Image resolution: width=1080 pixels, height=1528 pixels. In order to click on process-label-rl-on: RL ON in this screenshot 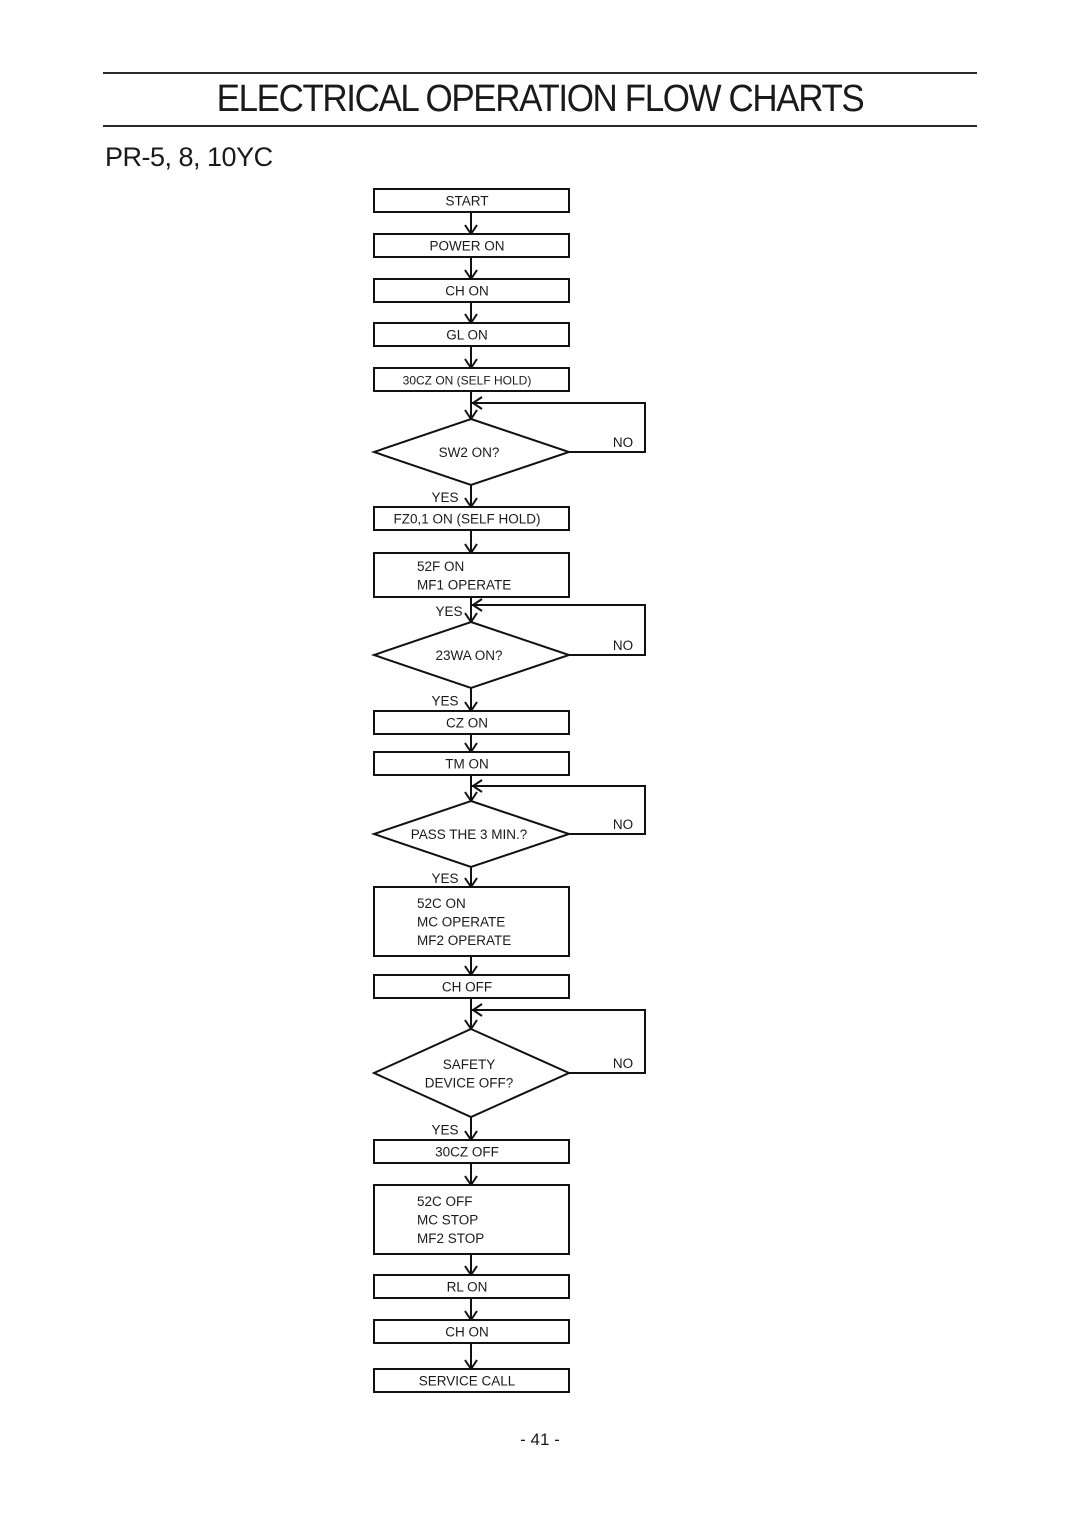, I will do `click(467, 1287)`.